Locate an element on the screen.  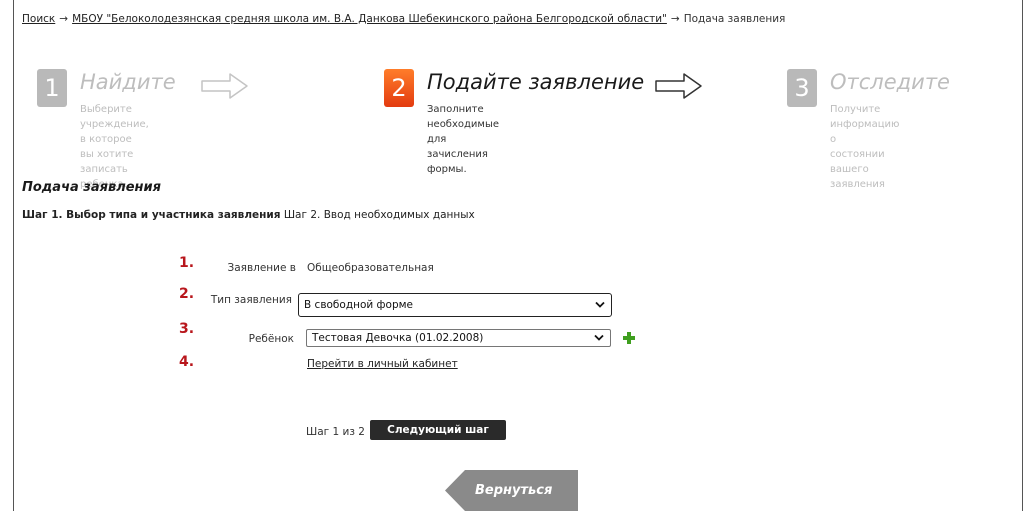
row-number: 2. is located at coordinates (187, 294).